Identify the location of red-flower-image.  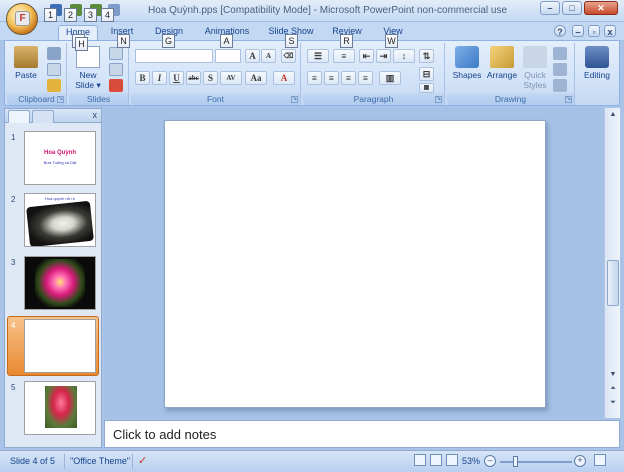
(61, 407).